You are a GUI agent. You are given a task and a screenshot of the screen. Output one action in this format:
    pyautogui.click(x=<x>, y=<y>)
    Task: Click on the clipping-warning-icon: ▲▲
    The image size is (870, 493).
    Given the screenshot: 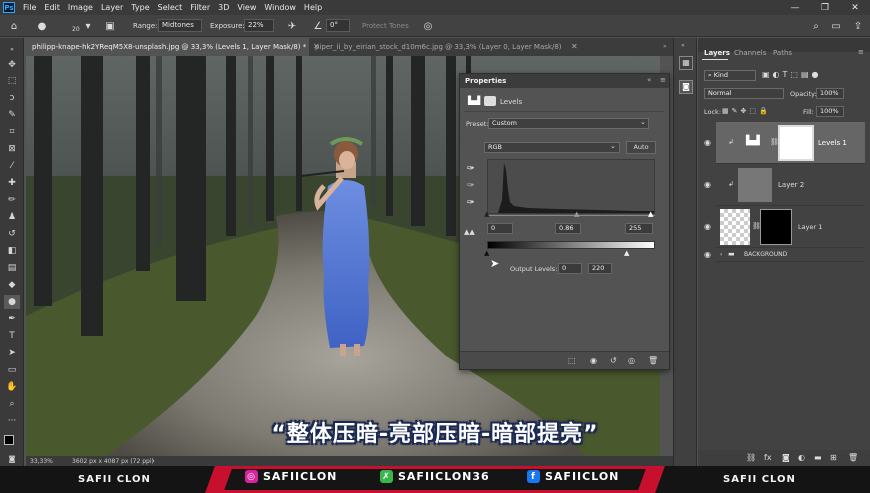 What is the action you would take?
    pyautogui.click(x=469, y=232)
    